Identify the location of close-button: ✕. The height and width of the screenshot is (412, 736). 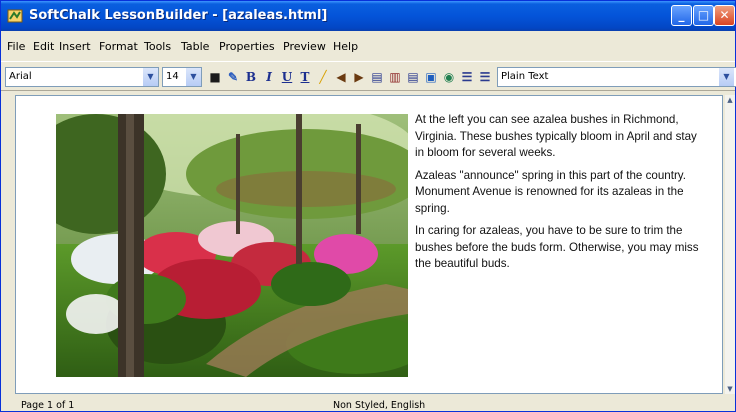
(724, 15).